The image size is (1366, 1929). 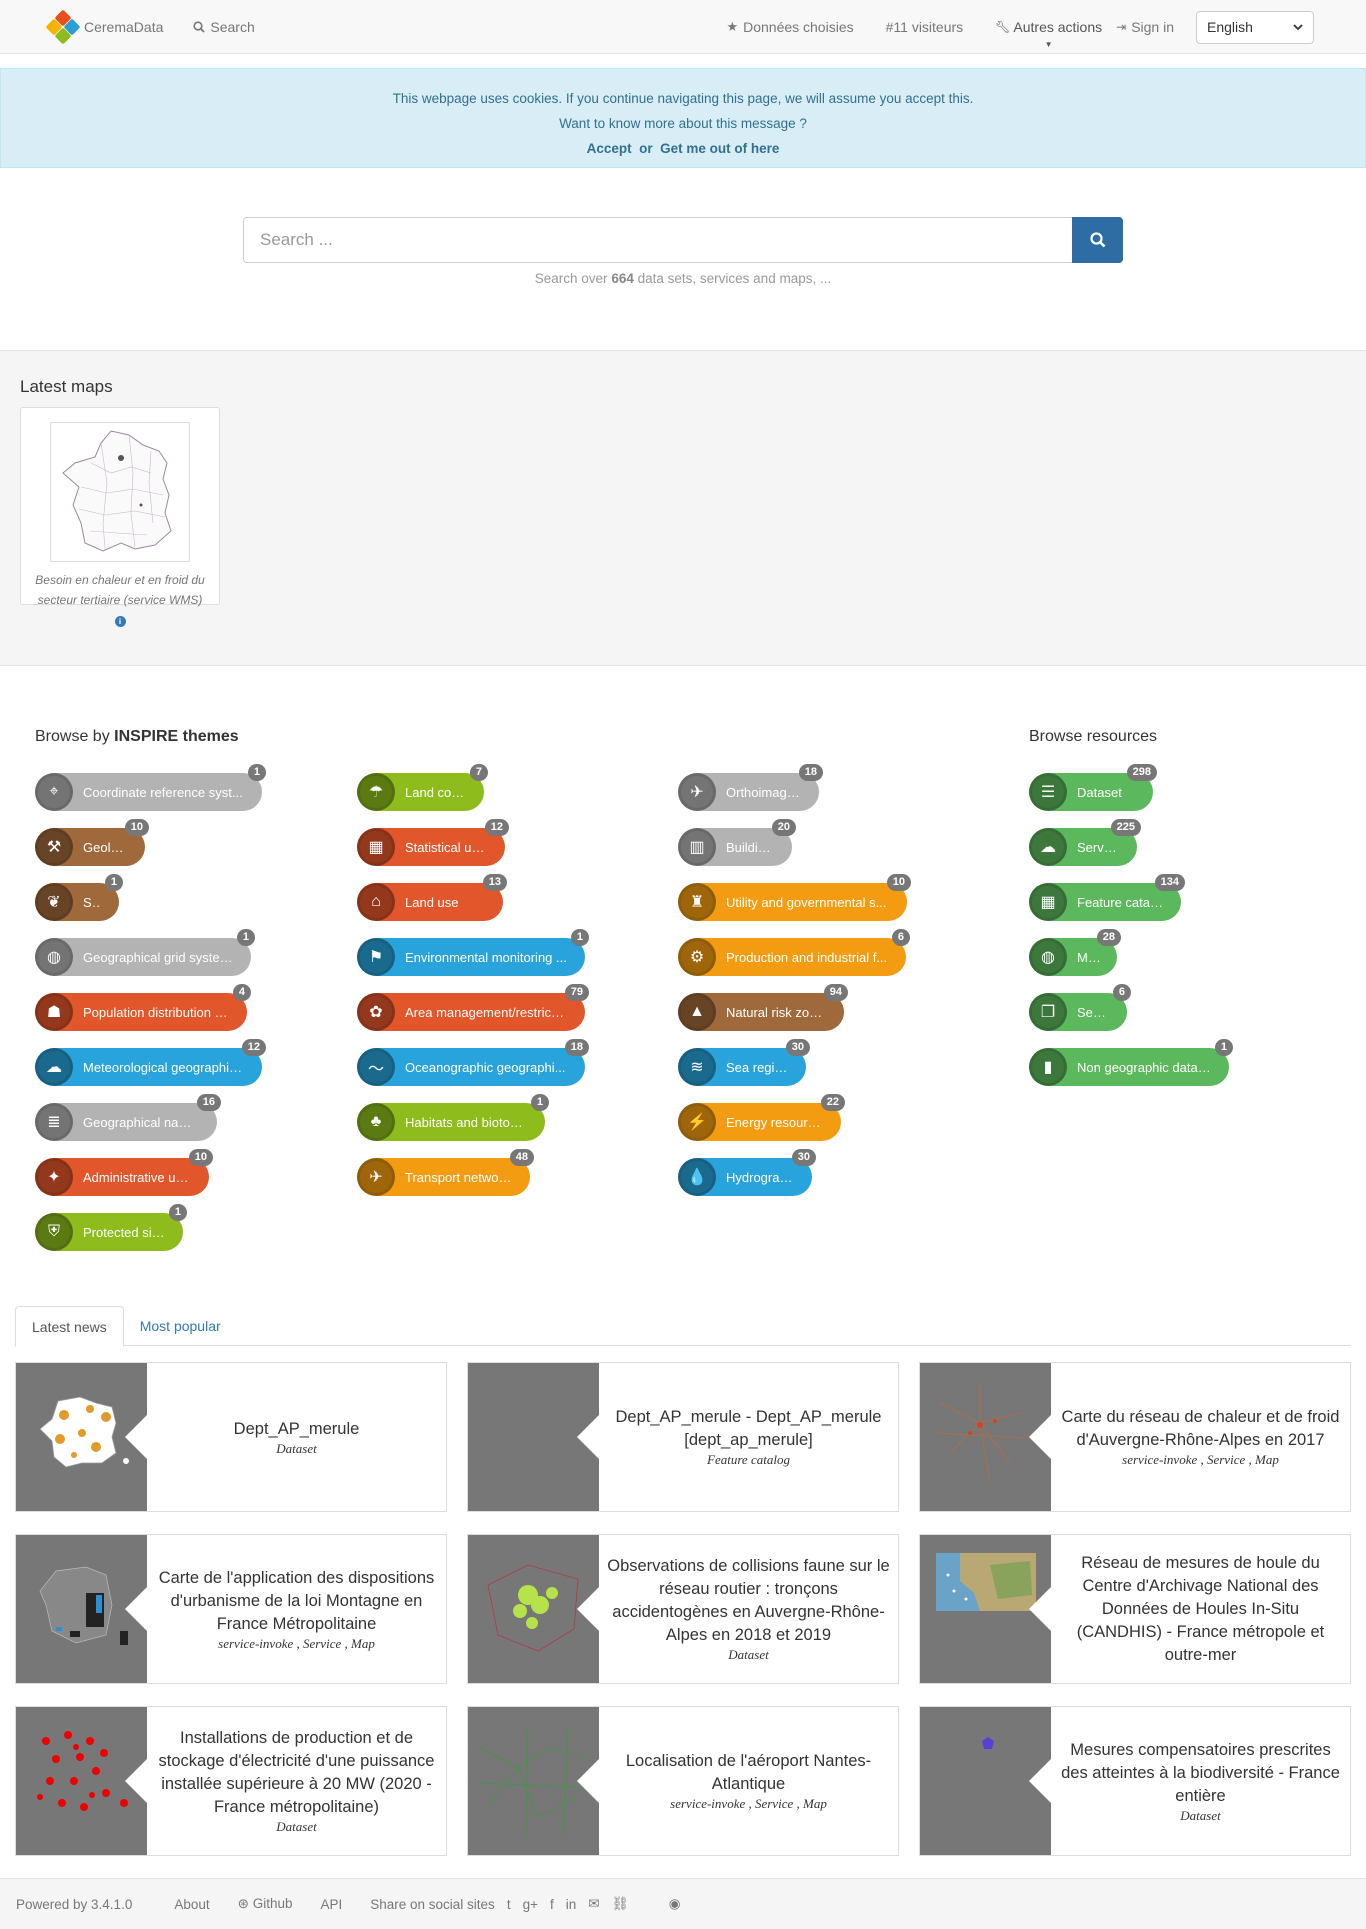 What do you see at coordinates (92, 902) in the screenshot?
I see `theme-label: Soil` at bounding box center [92, 902].